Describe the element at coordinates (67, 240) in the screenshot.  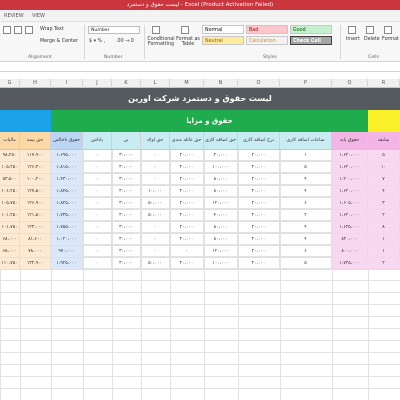
I see `cell-gross-salary: ۱،۰۲۰،۰۰۰` at that location.